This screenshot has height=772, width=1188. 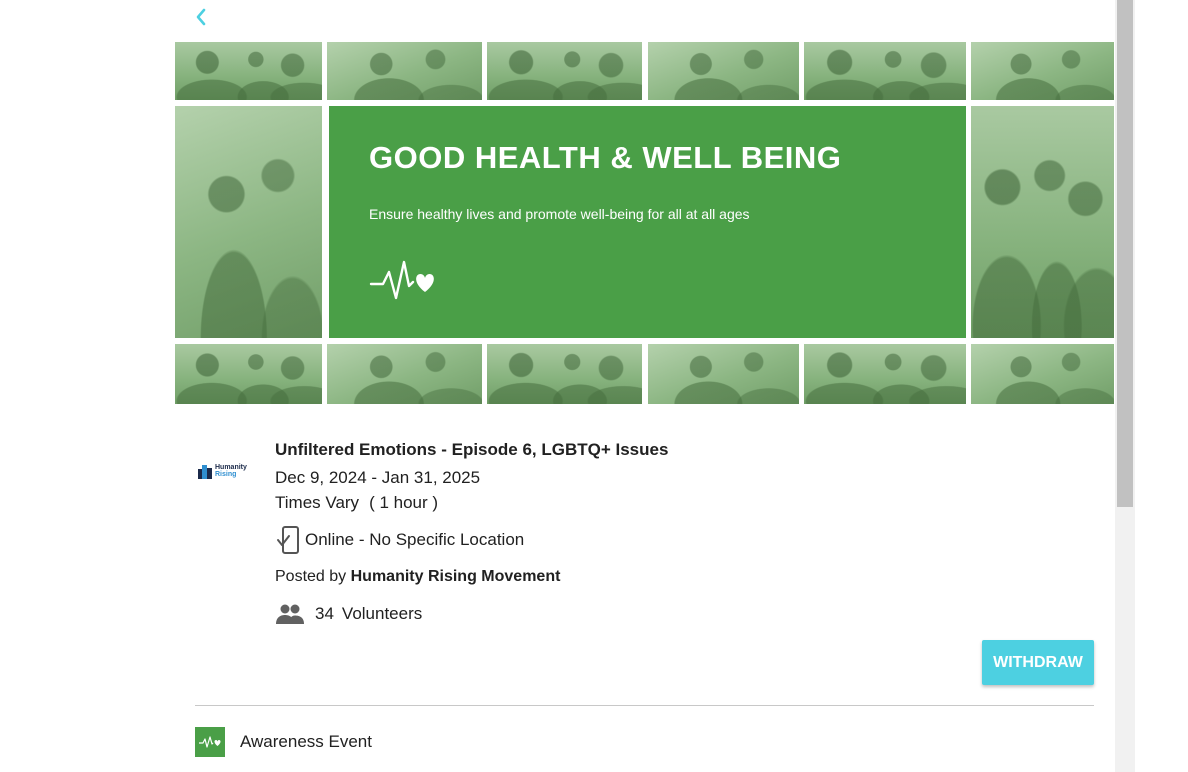 I want to click on category-label: Awareness Event, so click(x=306, y=741).